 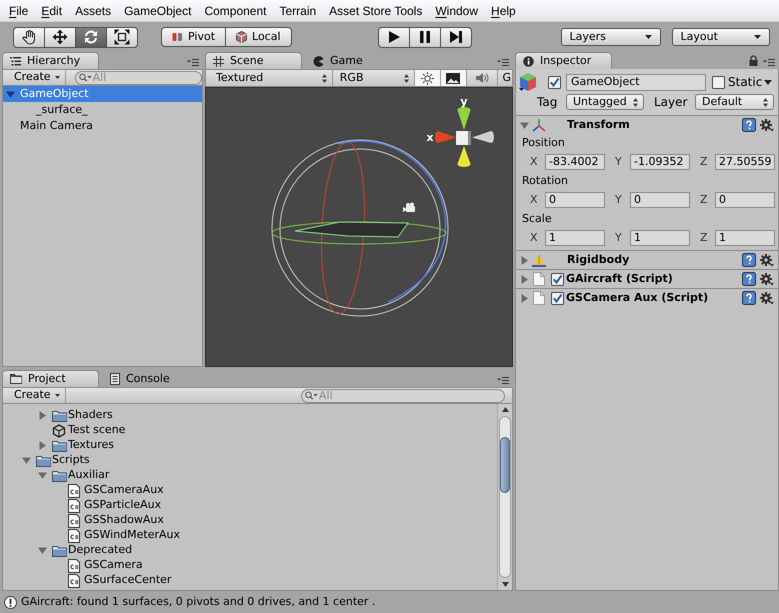 What do you see at coordinates (721, 37) in the screenshot?
I see `layout-dropdown: Layout` at bounding box center [721, 37].